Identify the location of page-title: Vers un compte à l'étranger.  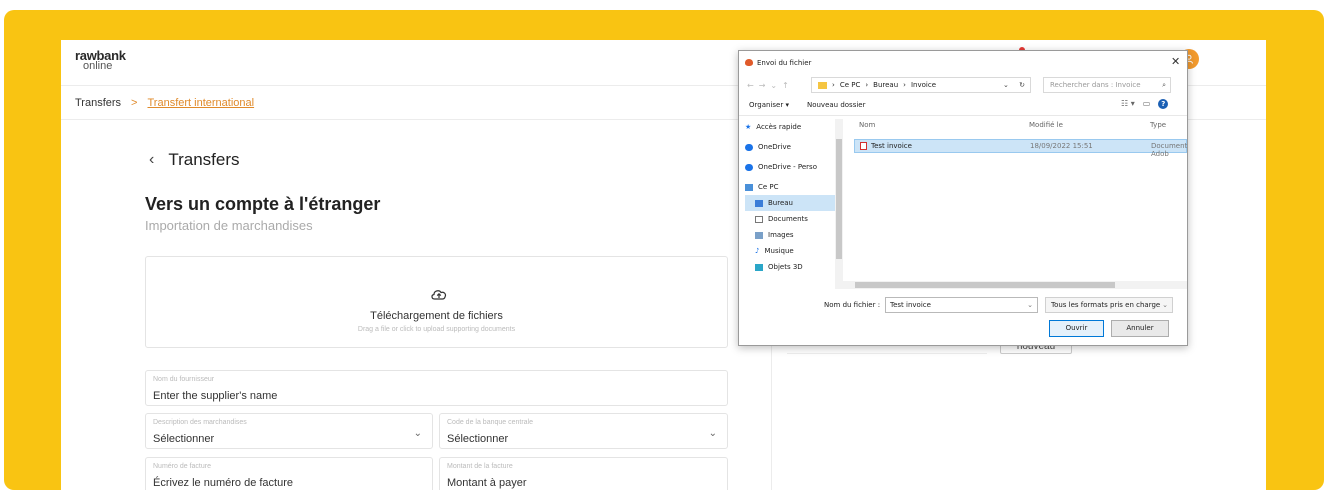
(263, 204).